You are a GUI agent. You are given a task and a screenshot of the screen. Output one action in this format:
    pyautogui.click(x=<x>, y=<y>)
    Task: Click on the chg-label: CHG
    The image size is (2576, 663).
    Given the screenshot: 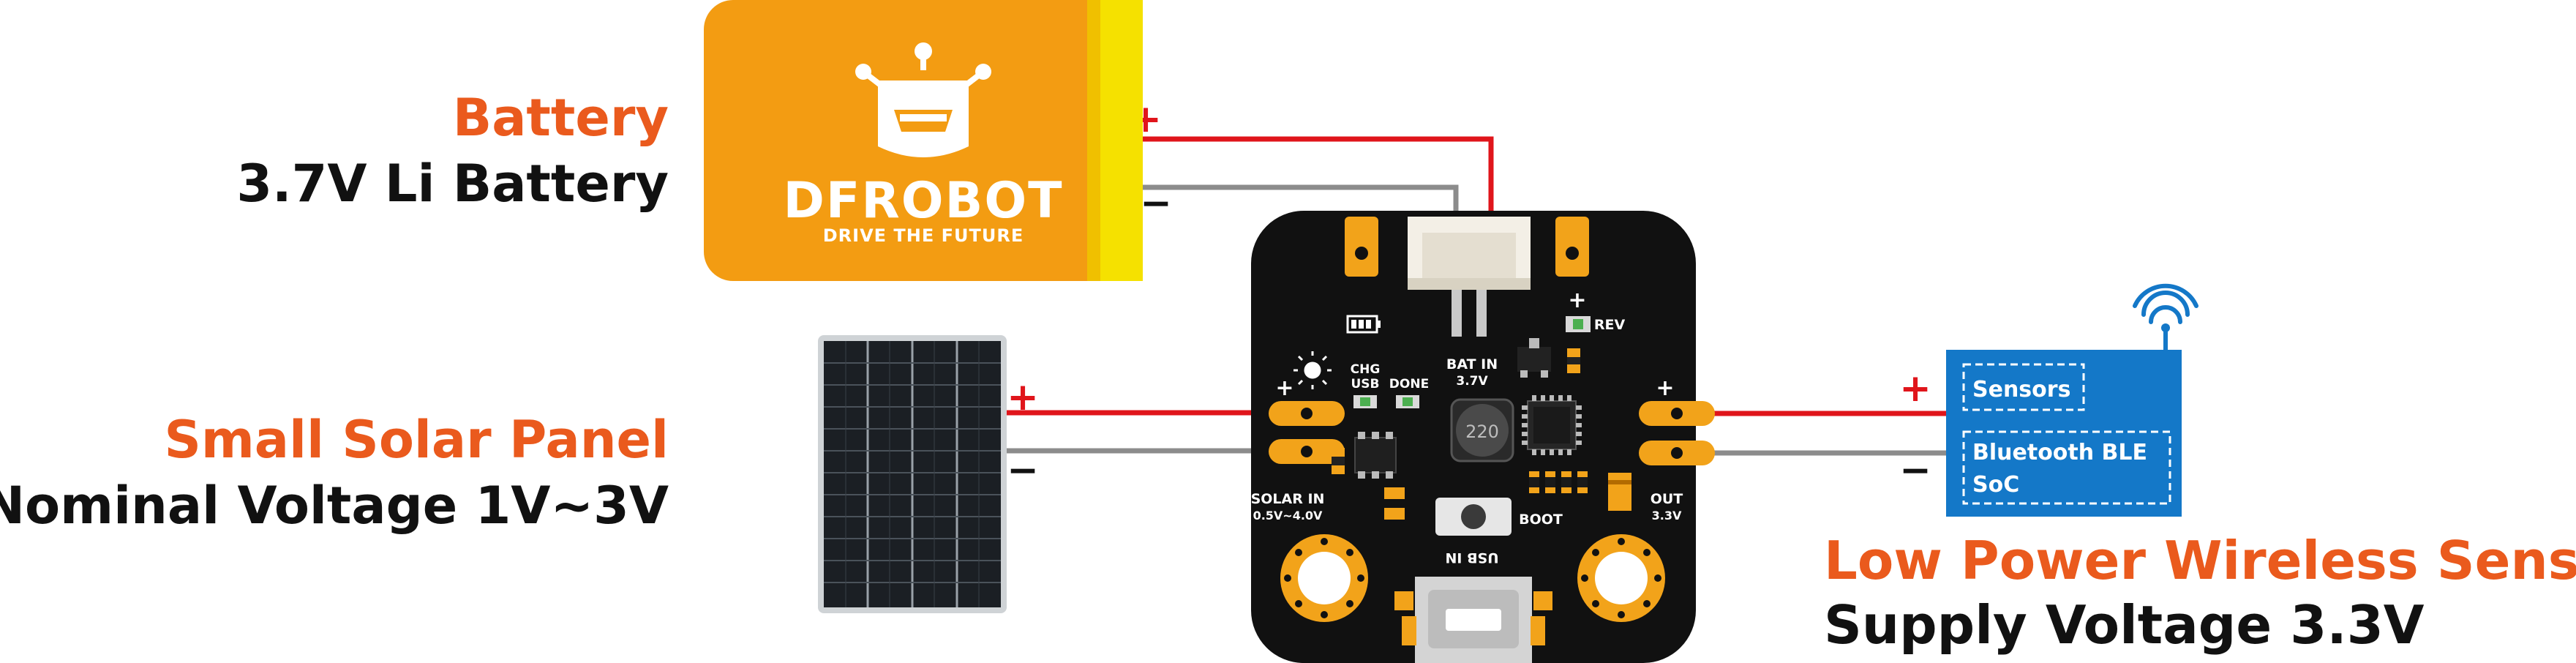 What is the action you would take?
    pyautogui.click(x=1366, y=369)
    